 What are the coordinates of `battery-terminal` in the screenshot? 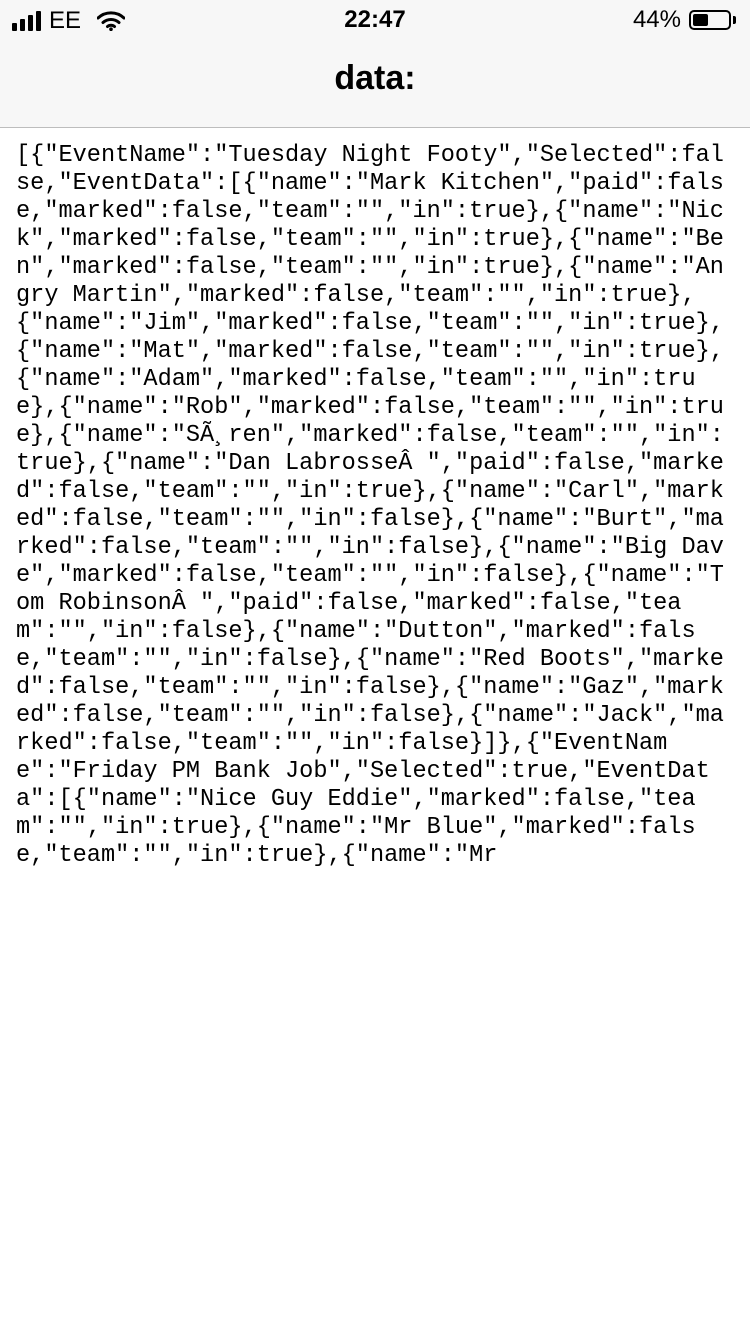 It's located at (734, 20).